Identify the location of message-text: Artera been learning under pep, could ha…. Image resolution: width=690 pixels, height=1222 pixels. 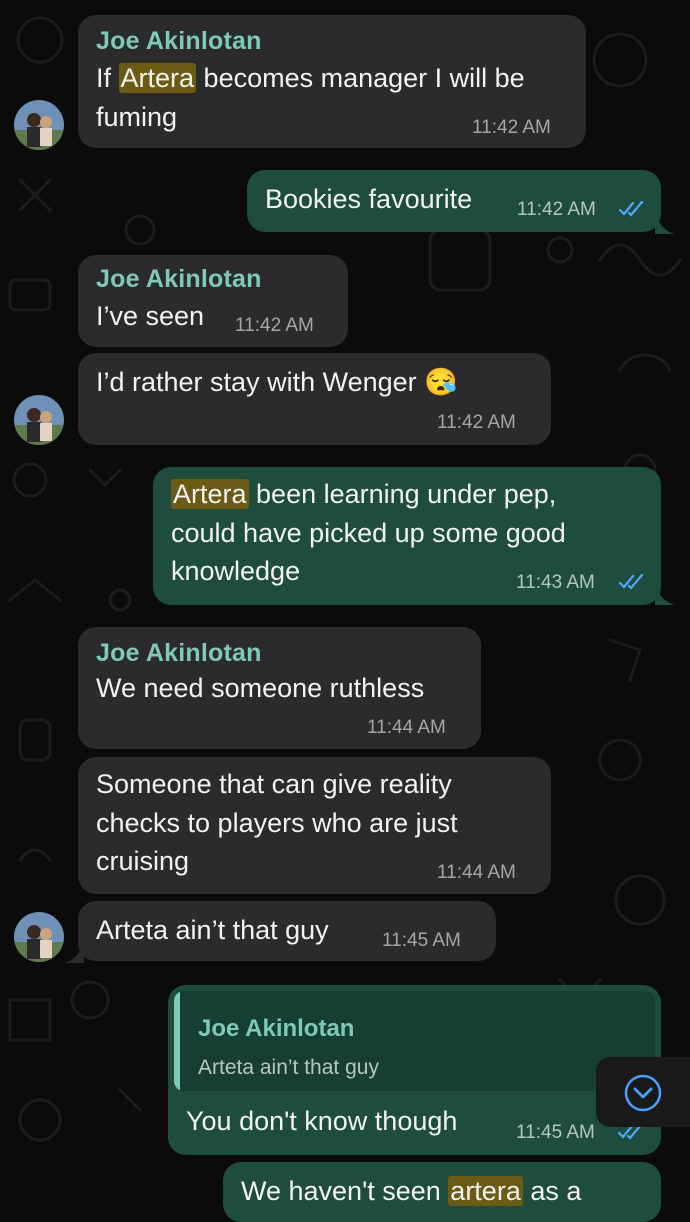
(368, 532).